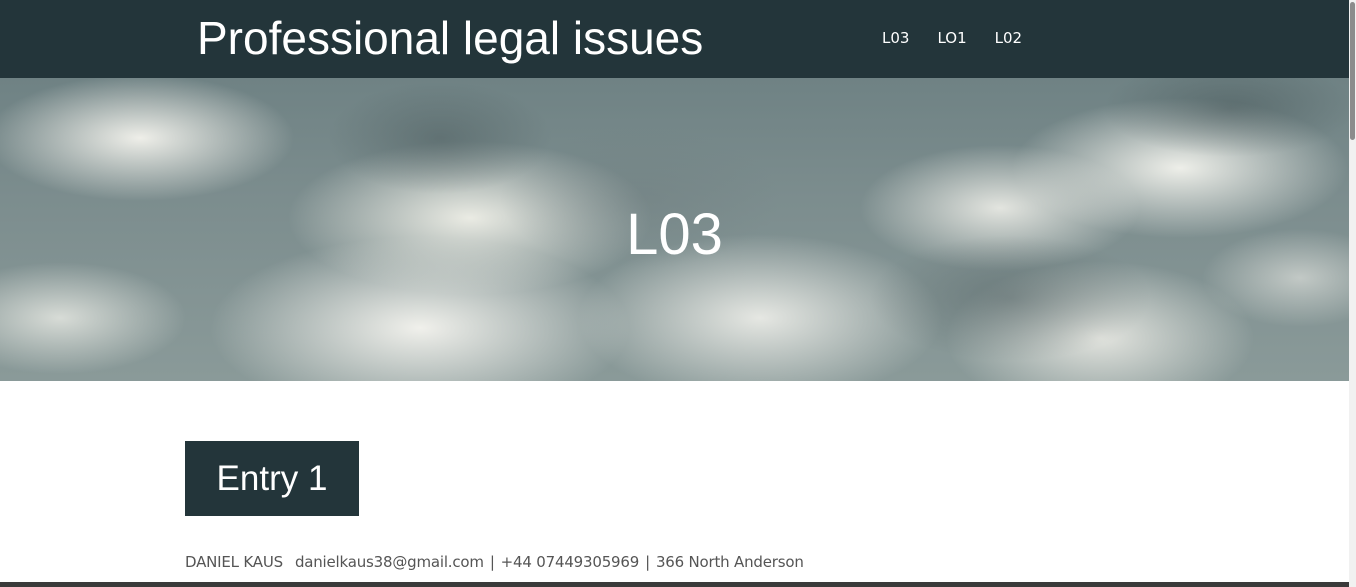 The height and width of the screenshot is (587, 1356). What do you see at coordinates (895, 38) in the screenshot?
I see `nav-item-l03: L03` at bounding box center [895, 38].